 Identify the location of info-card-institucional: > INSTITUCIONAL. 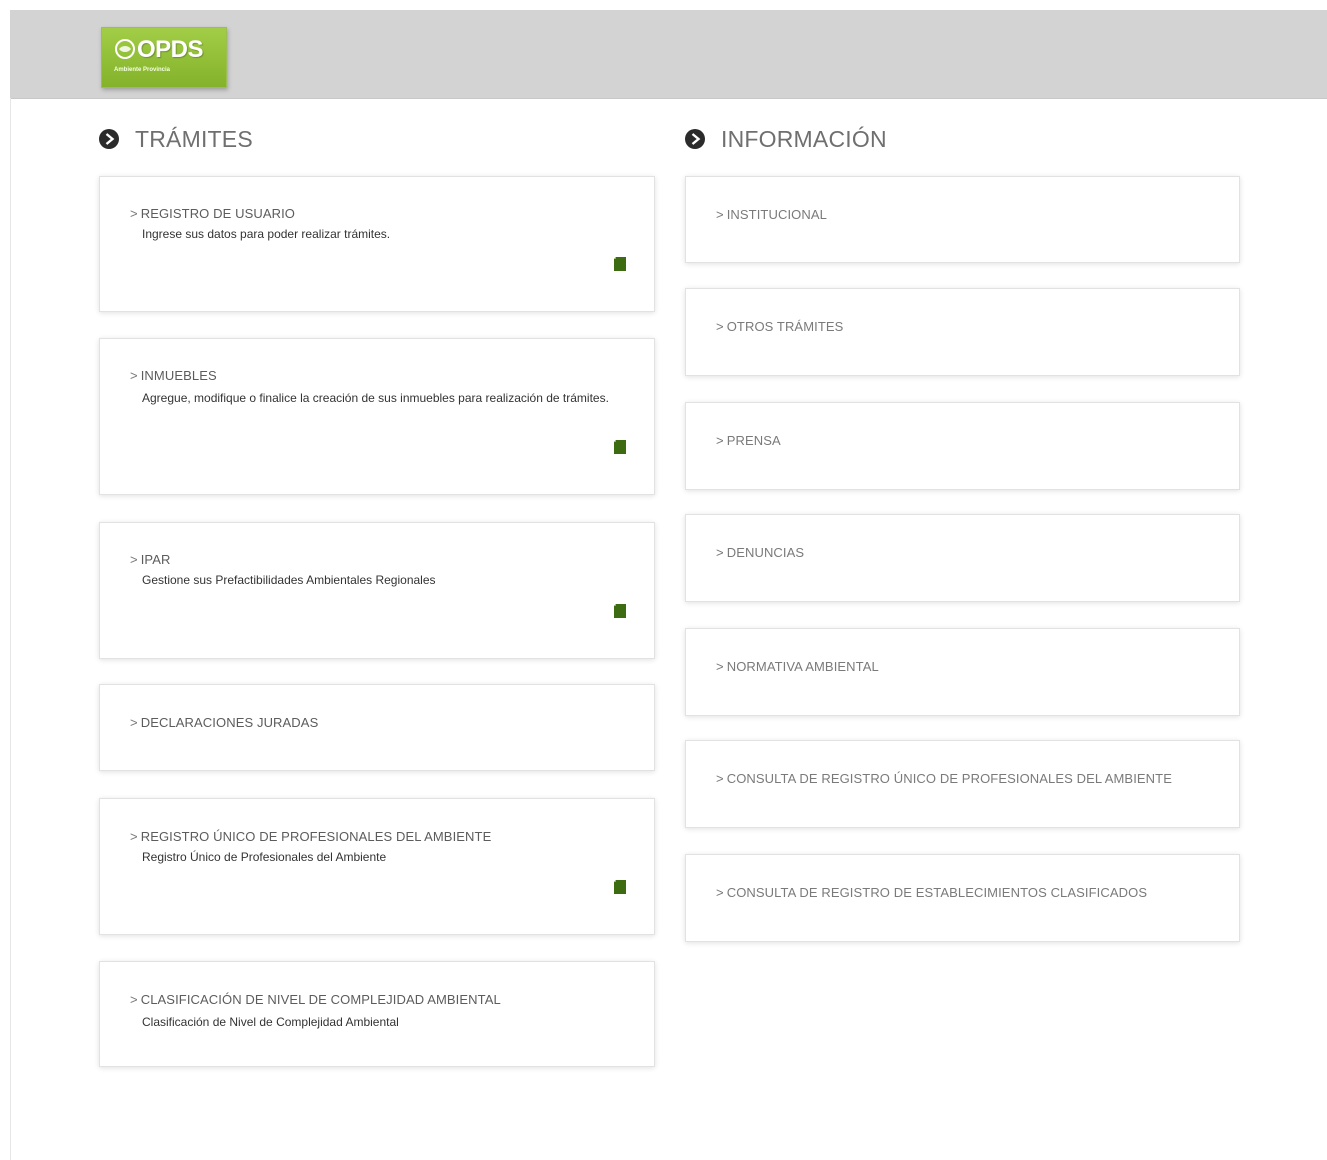
(962, 219).